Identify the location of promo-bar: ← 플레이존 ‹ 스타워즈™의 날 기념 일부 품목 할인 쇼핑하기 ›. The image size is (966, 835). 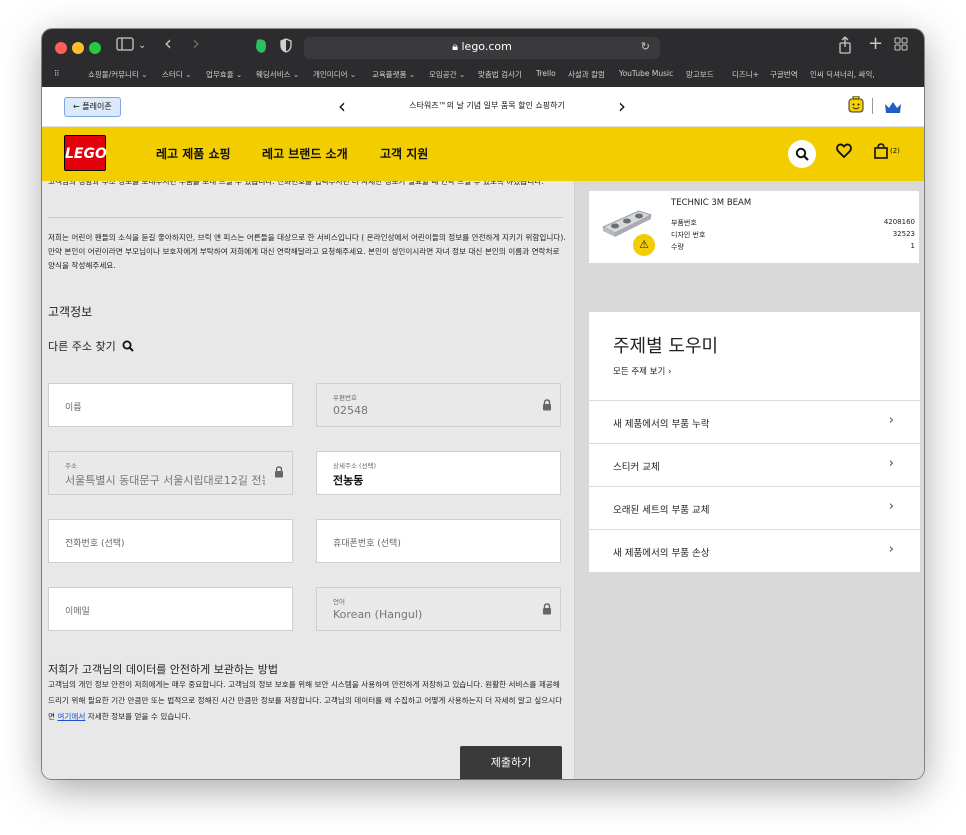
(483, 107).